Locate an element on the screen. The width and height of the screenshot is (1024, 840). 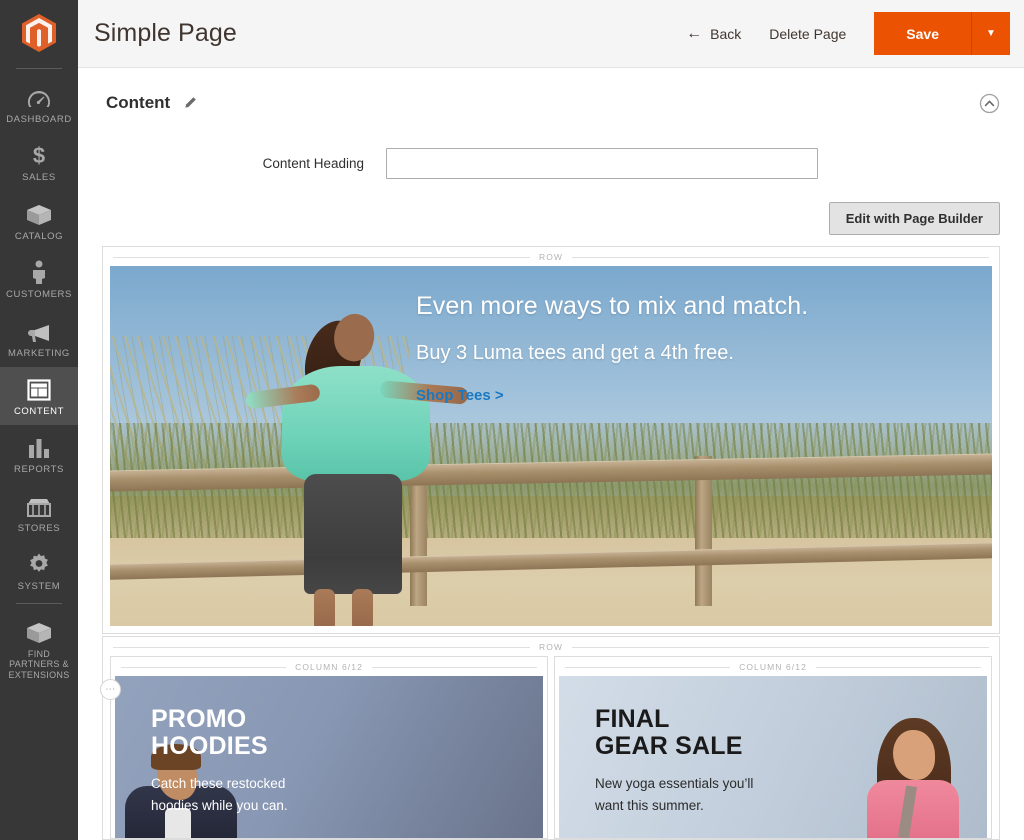
pencil-icon is located at coordinates (191, 102).